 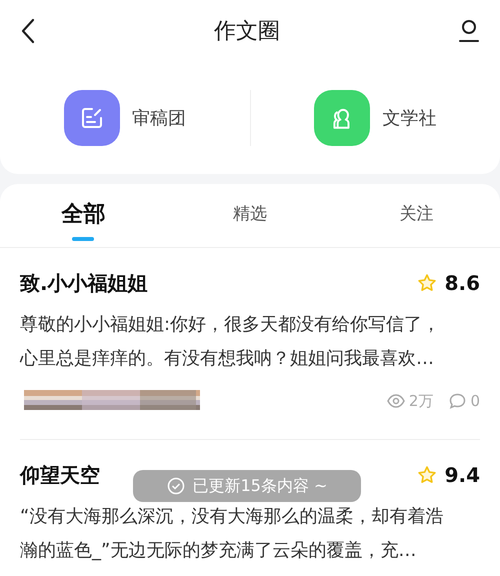 I want to click on post-title: 致.小小福姐姐, so click(x=84, y=283).